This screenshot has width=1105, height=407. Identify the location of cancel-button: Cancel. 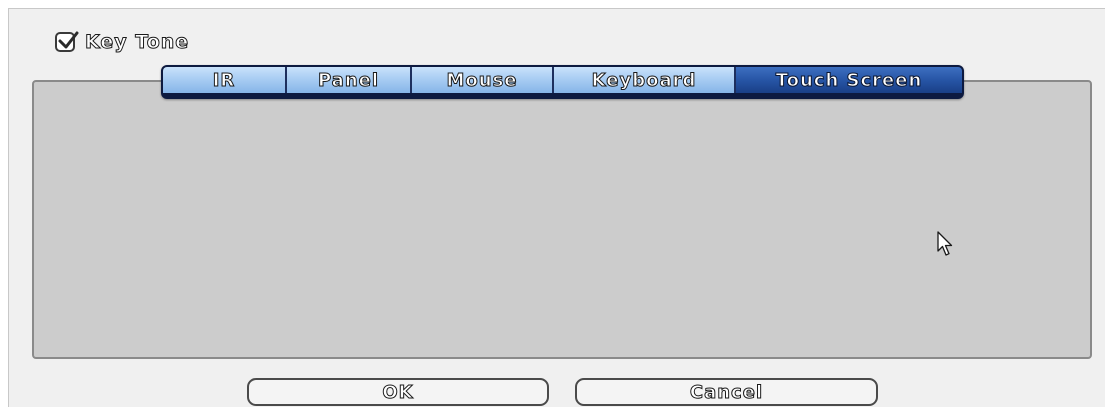
(726, 392).